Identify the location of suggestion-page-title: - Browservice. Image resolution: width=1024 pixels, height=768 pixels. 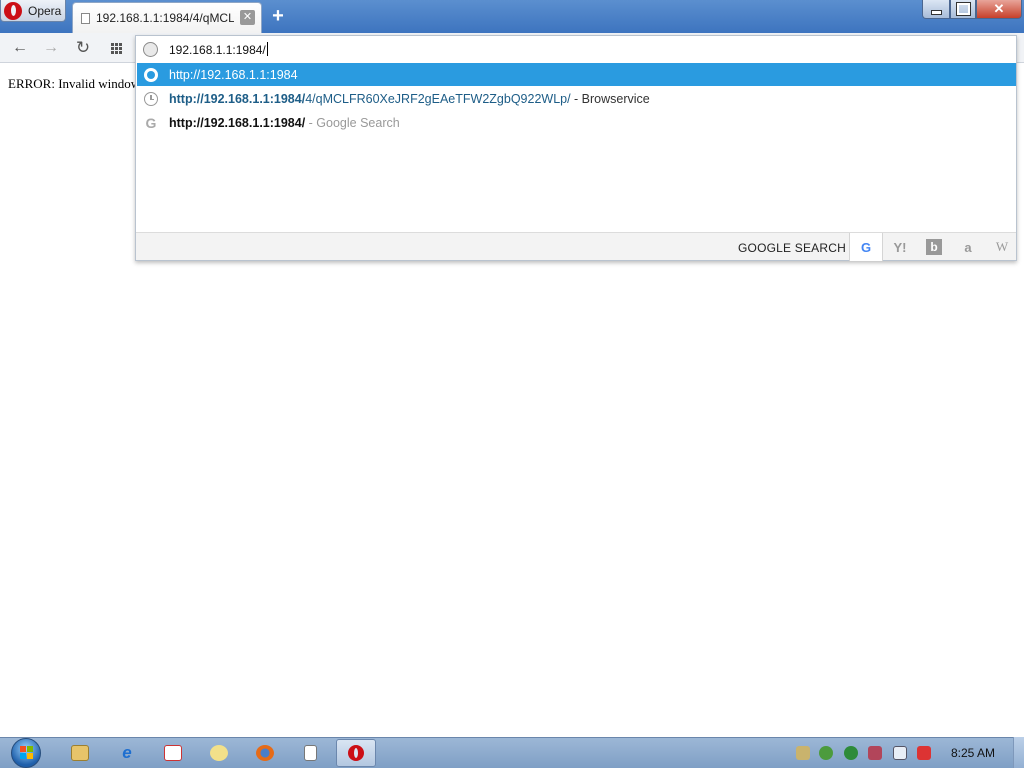
(610, 98).